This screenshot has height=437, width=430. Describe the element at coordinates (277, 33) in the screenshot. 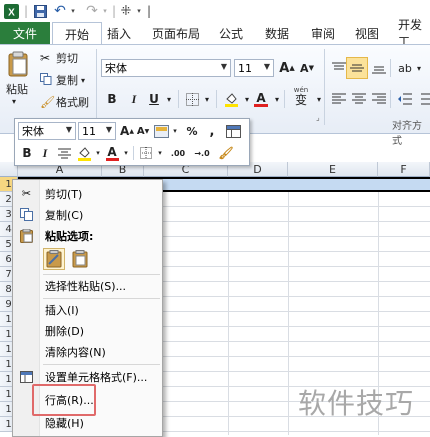

I see `tab-data: 数据` at that location.